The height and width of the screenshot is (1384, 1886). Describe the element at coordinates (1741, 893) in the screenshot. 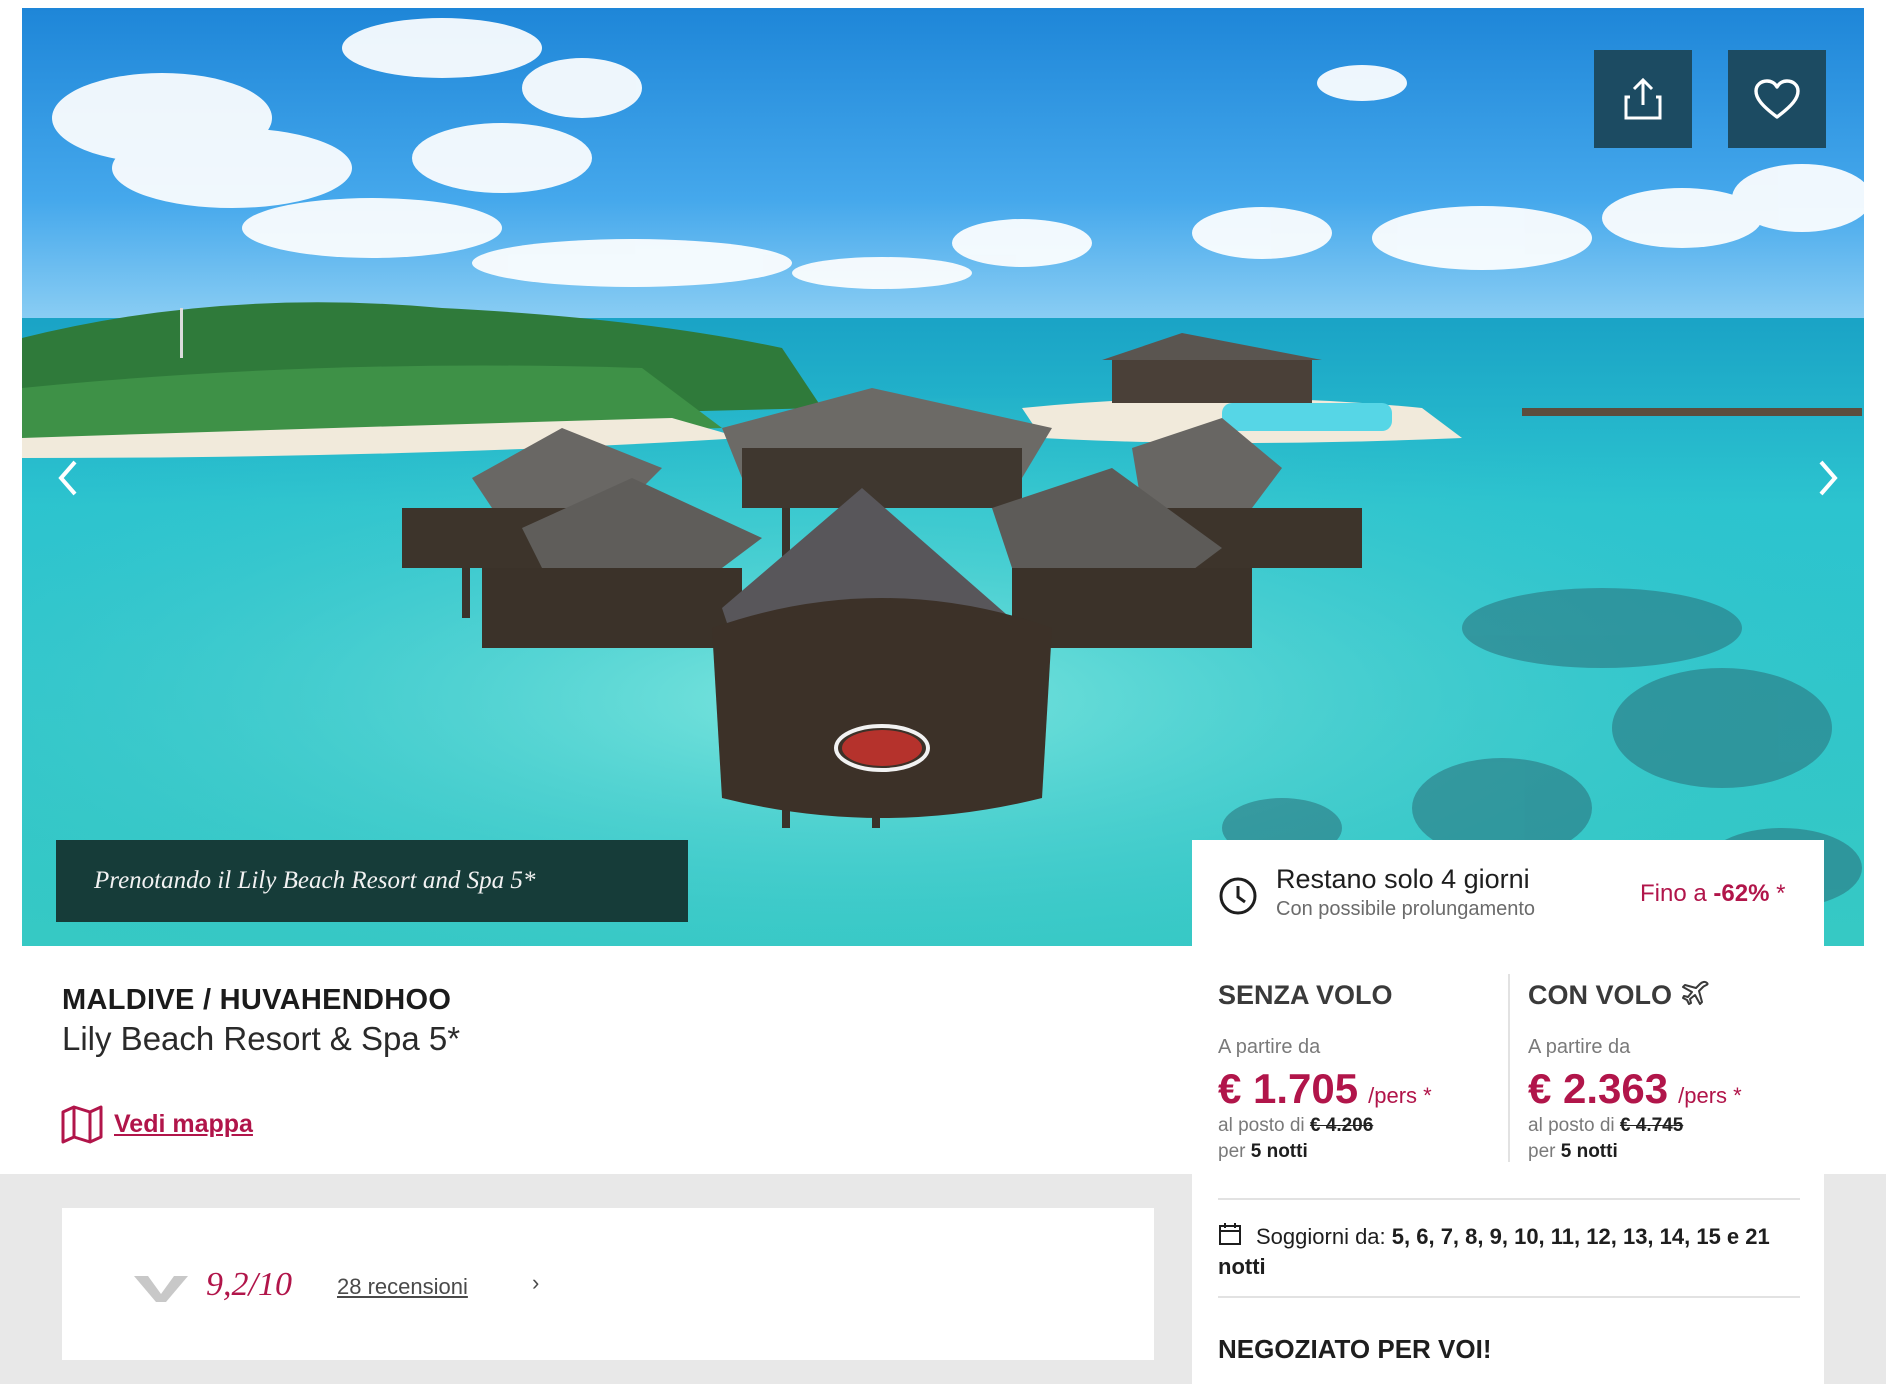

I see `discount-value: -62%` at that location.